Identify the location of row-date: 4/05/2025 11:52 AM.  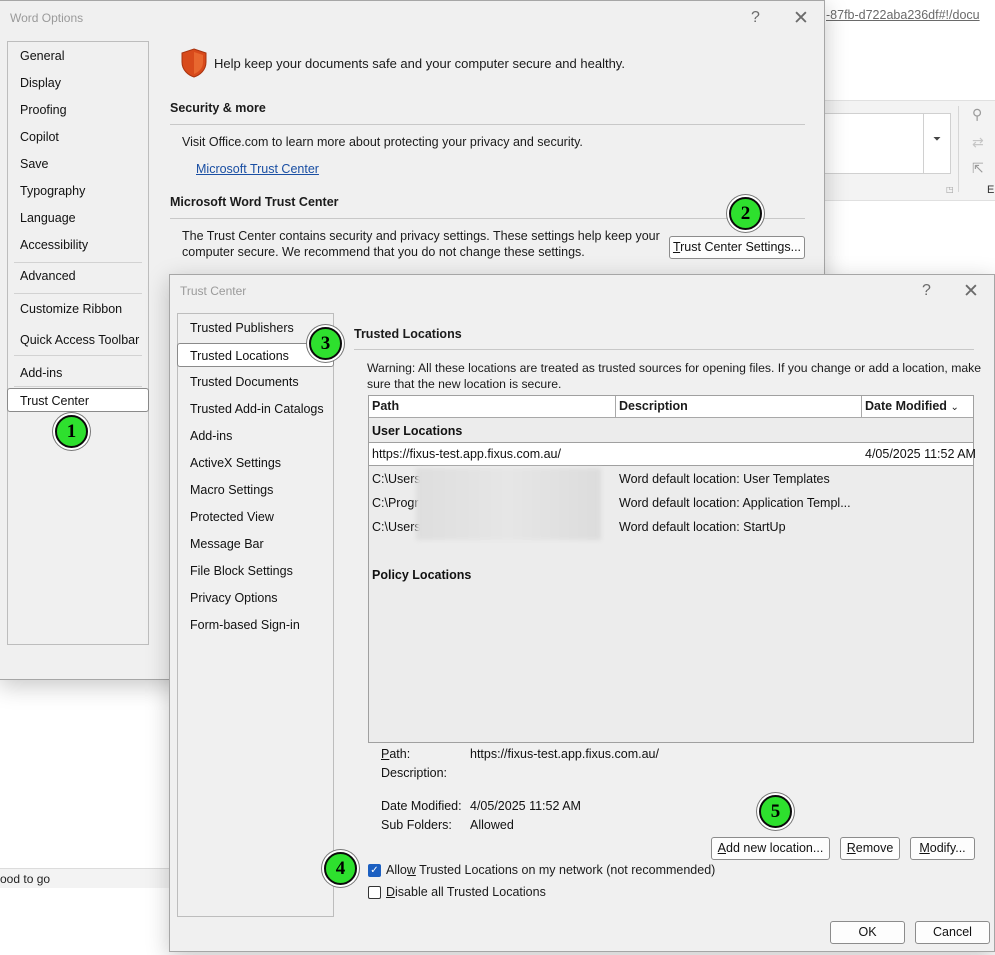
(920, 454).